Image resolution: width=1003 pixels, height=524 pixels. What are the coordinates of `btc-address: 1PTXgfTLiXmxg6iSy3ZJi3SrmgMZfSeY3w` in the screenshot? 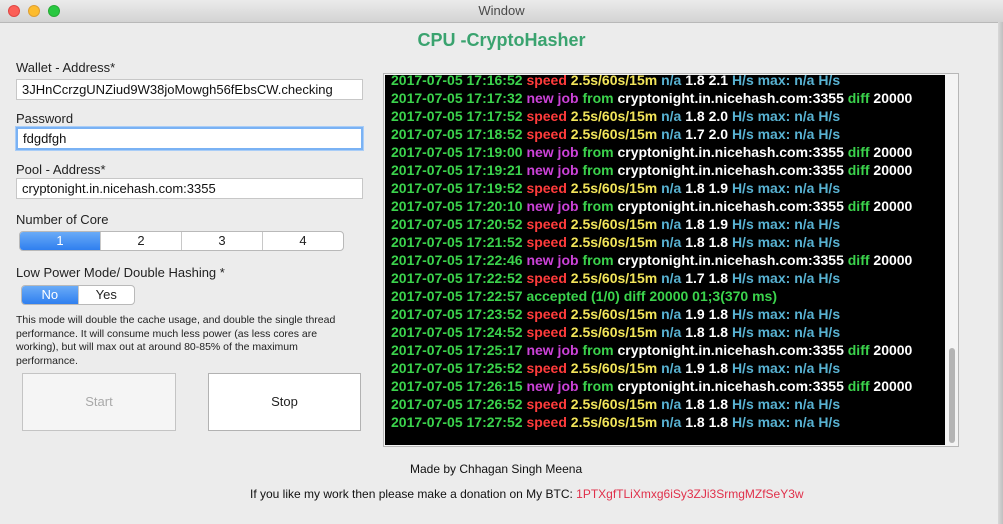 It's located at (690, 494).